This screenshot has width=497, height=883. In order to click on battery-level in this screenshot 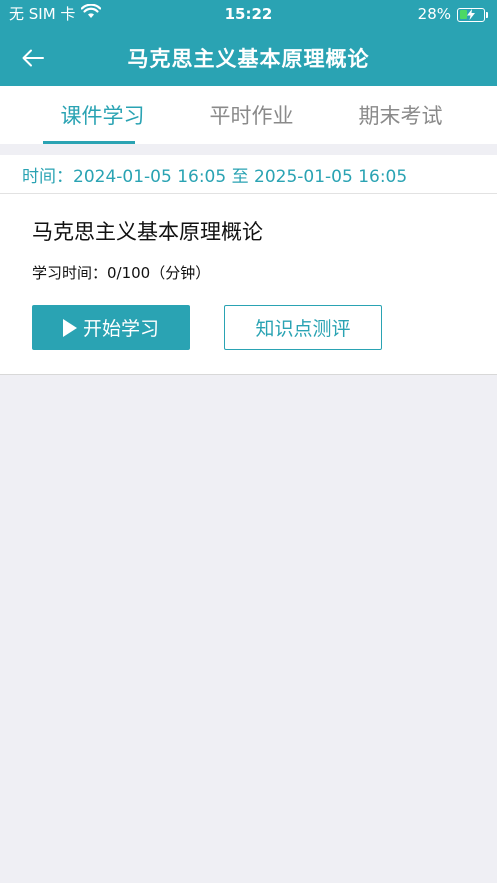, I will do `click(463, 14)`.